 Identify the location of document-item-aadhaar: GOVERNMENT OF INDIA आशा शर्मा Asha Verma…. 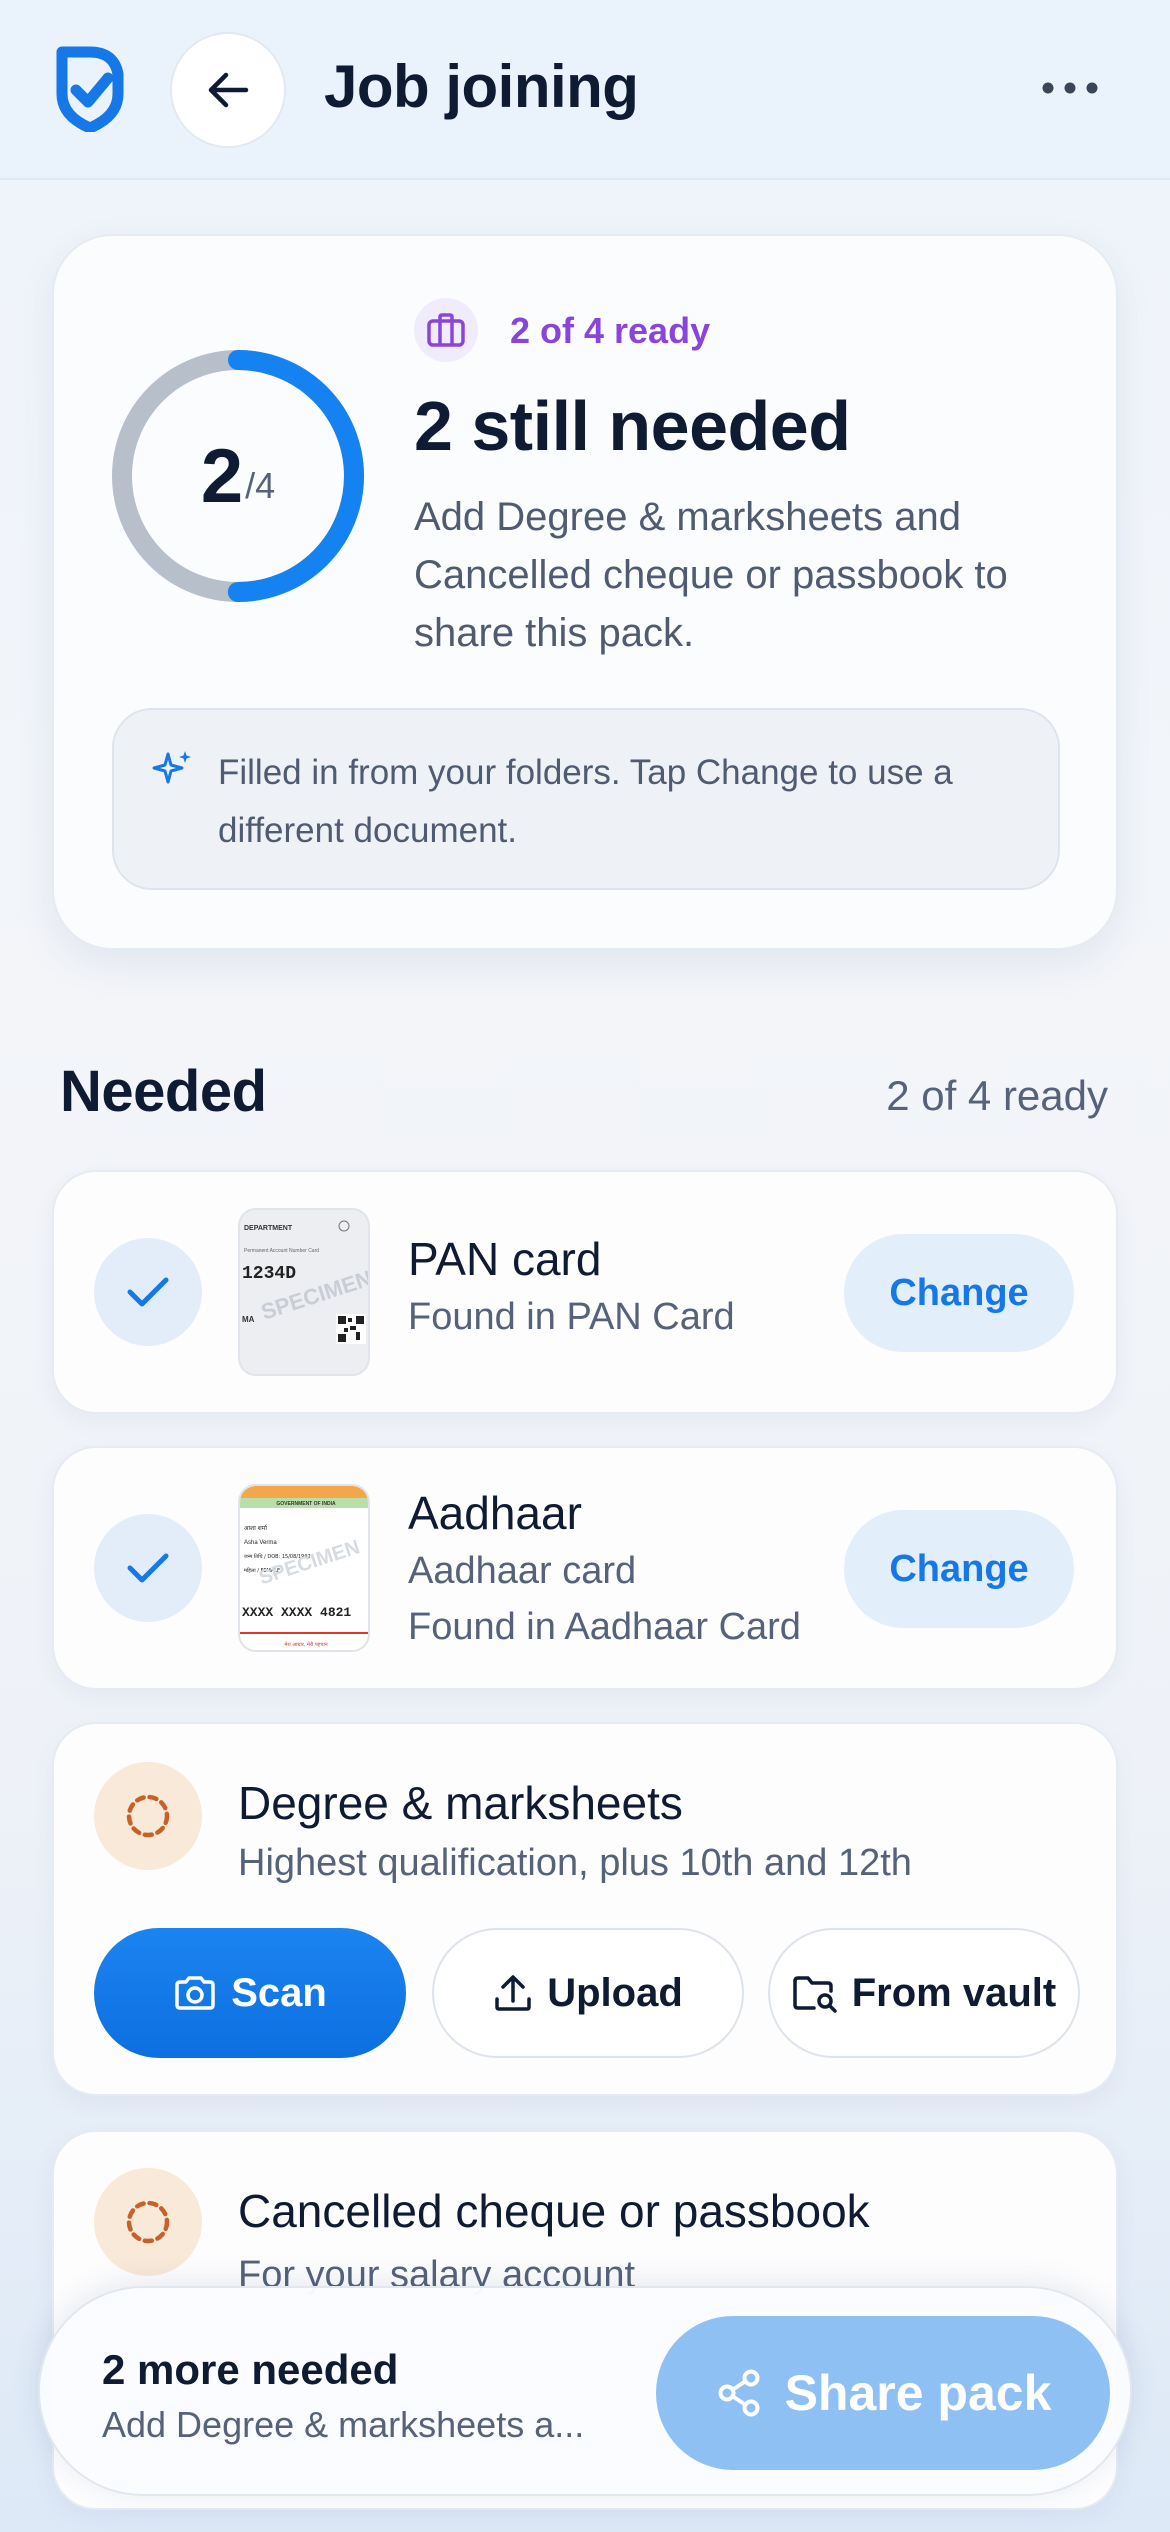
(585, 1568).